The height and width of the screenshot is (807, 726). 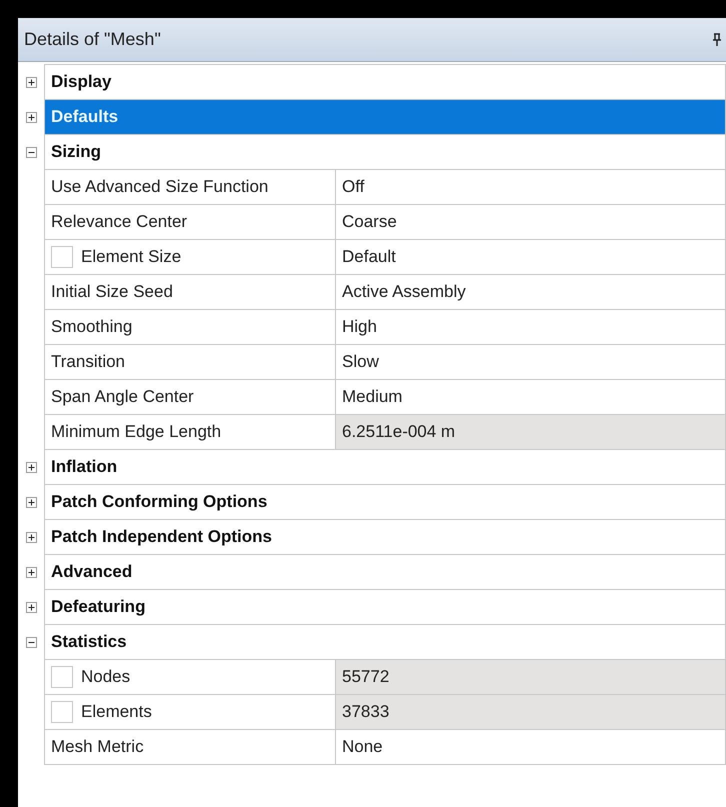 I want to click on group-header: Statistics, so click(x=385, y=642).